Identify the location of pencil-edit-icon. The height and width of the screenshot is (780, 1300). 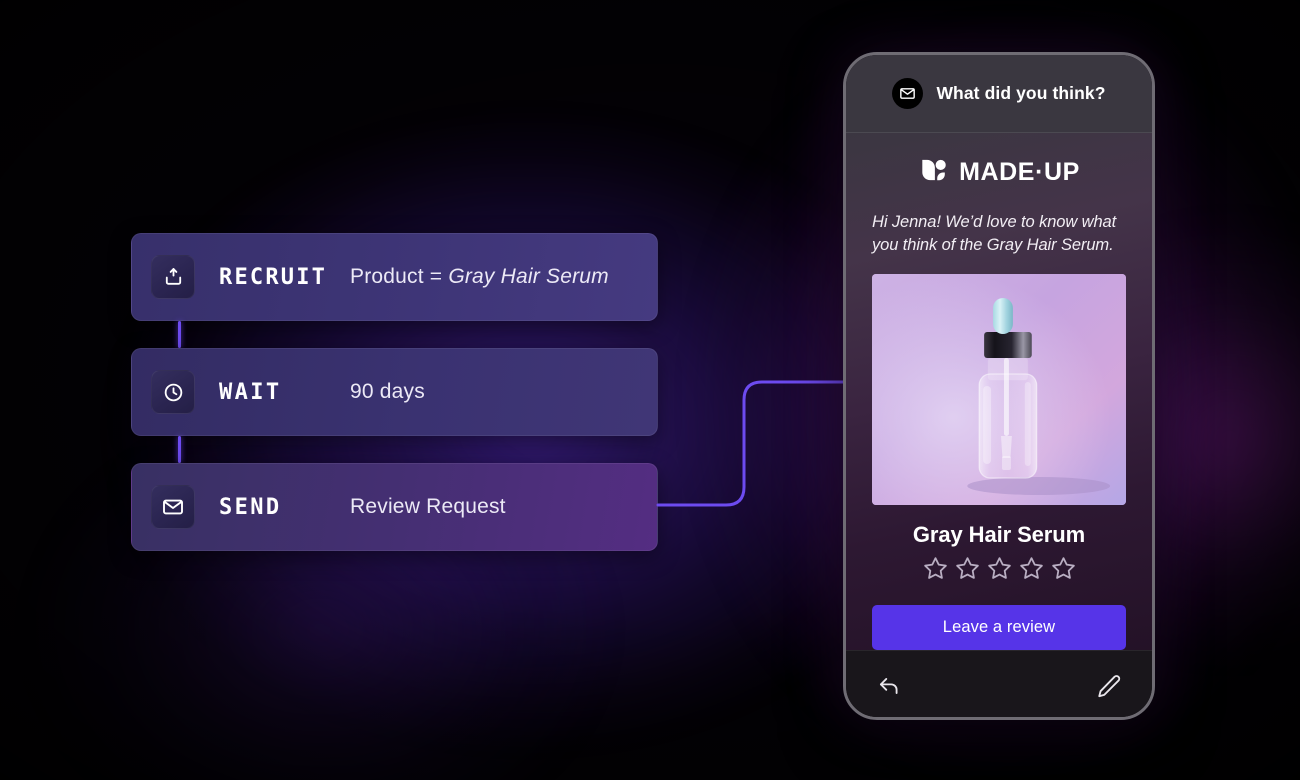
(1109, 686).